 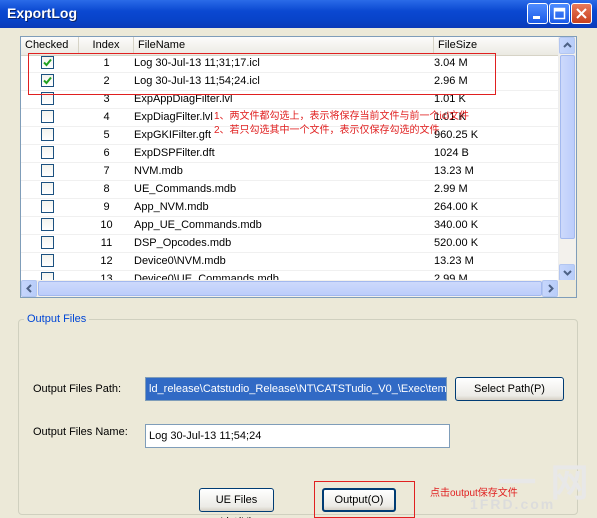 What do you see at coordinates (42, 13) in the screenshot?
I see `window-title: ExportLog` at bounding box center [42, 13].